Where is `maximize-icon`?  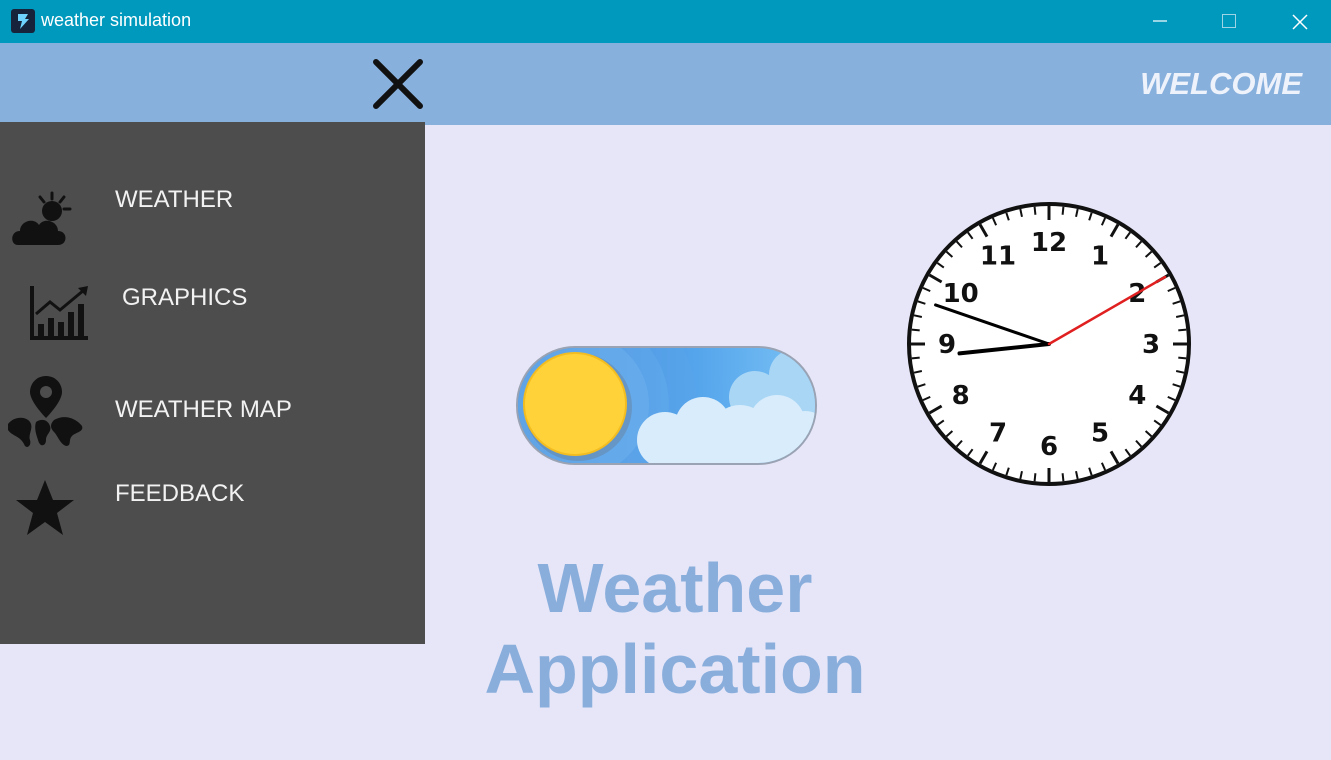
maximize-icon is located at coordinates (1229, 21).